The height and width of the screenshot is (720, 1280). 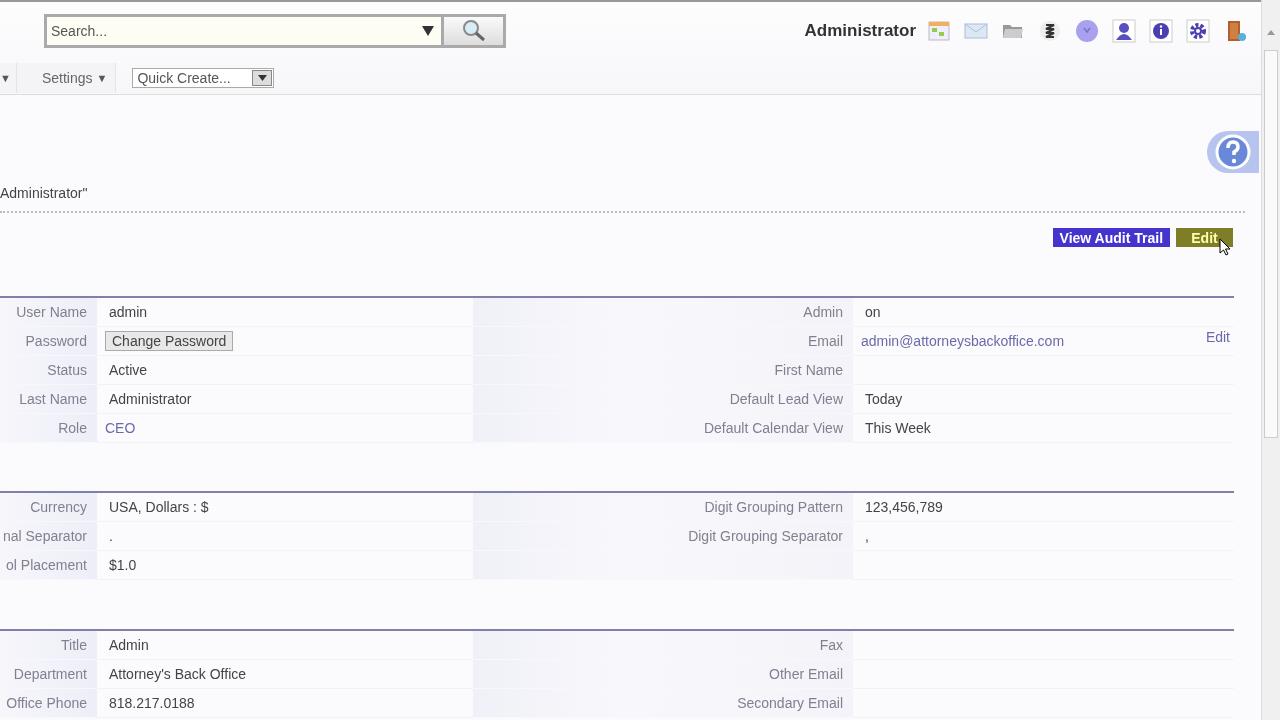 What do you see at coordinates (823, 312) in the screenshot?
I see `field-label: Admin` at bounding box center [823, 312].